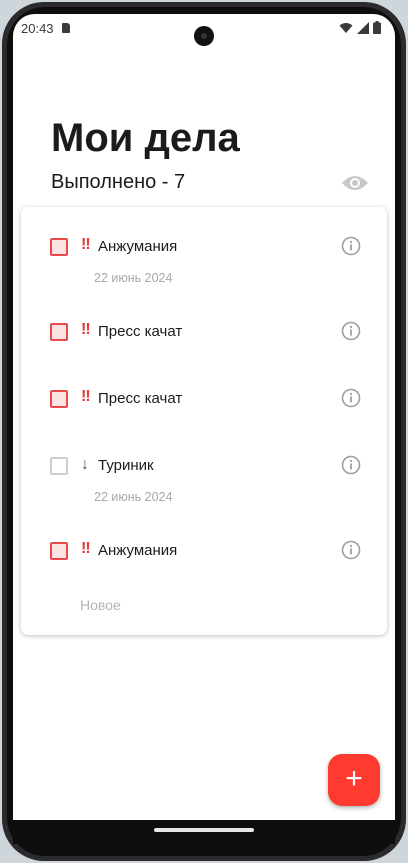 This screenshot has height=863, width=408. I want to click on plus-icon: +, so click(354, 778).